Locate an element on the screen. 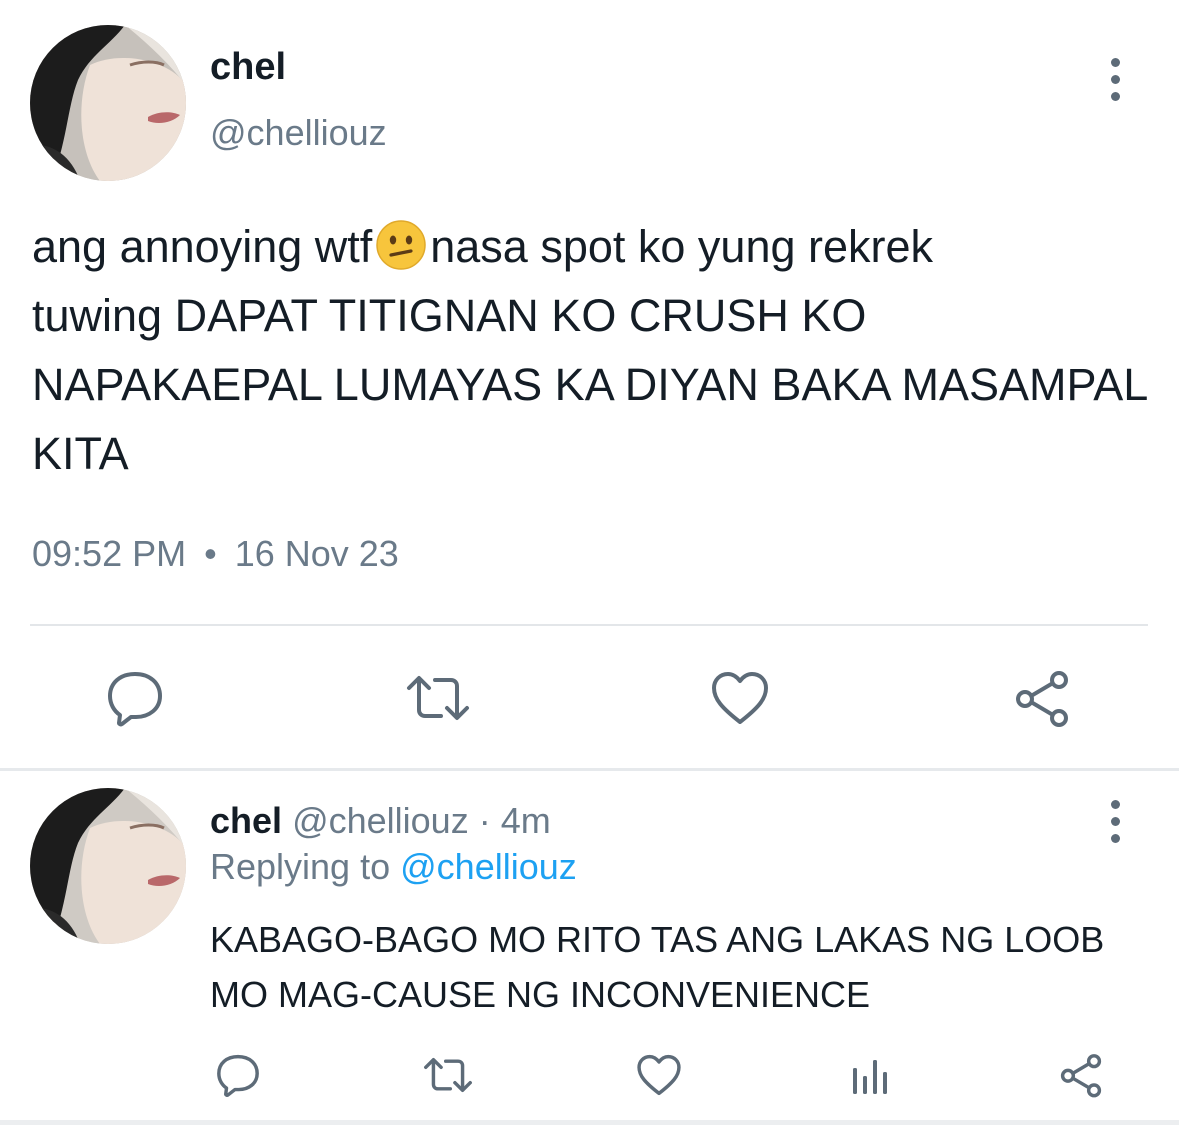  bottom-divider is located at coordinates (589, 1122).